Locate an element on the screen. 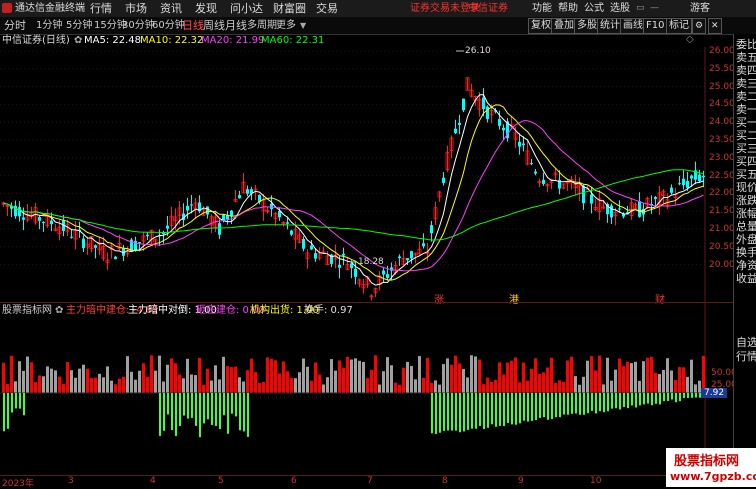  menu-item-trade: 交易 is located at coordinates (327, 8).